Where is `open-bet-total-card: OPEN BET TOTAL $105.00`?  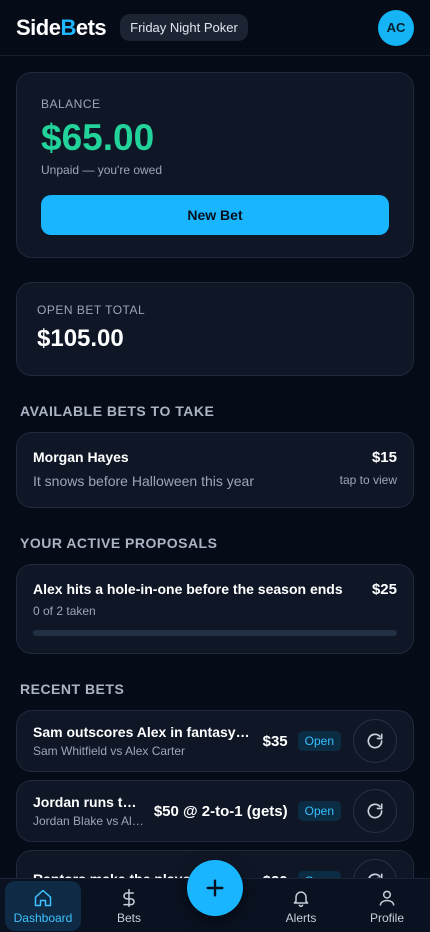 open-bet-total-card: OPEN BET TOTAL $105.00 is located at coordinates (215, 329).